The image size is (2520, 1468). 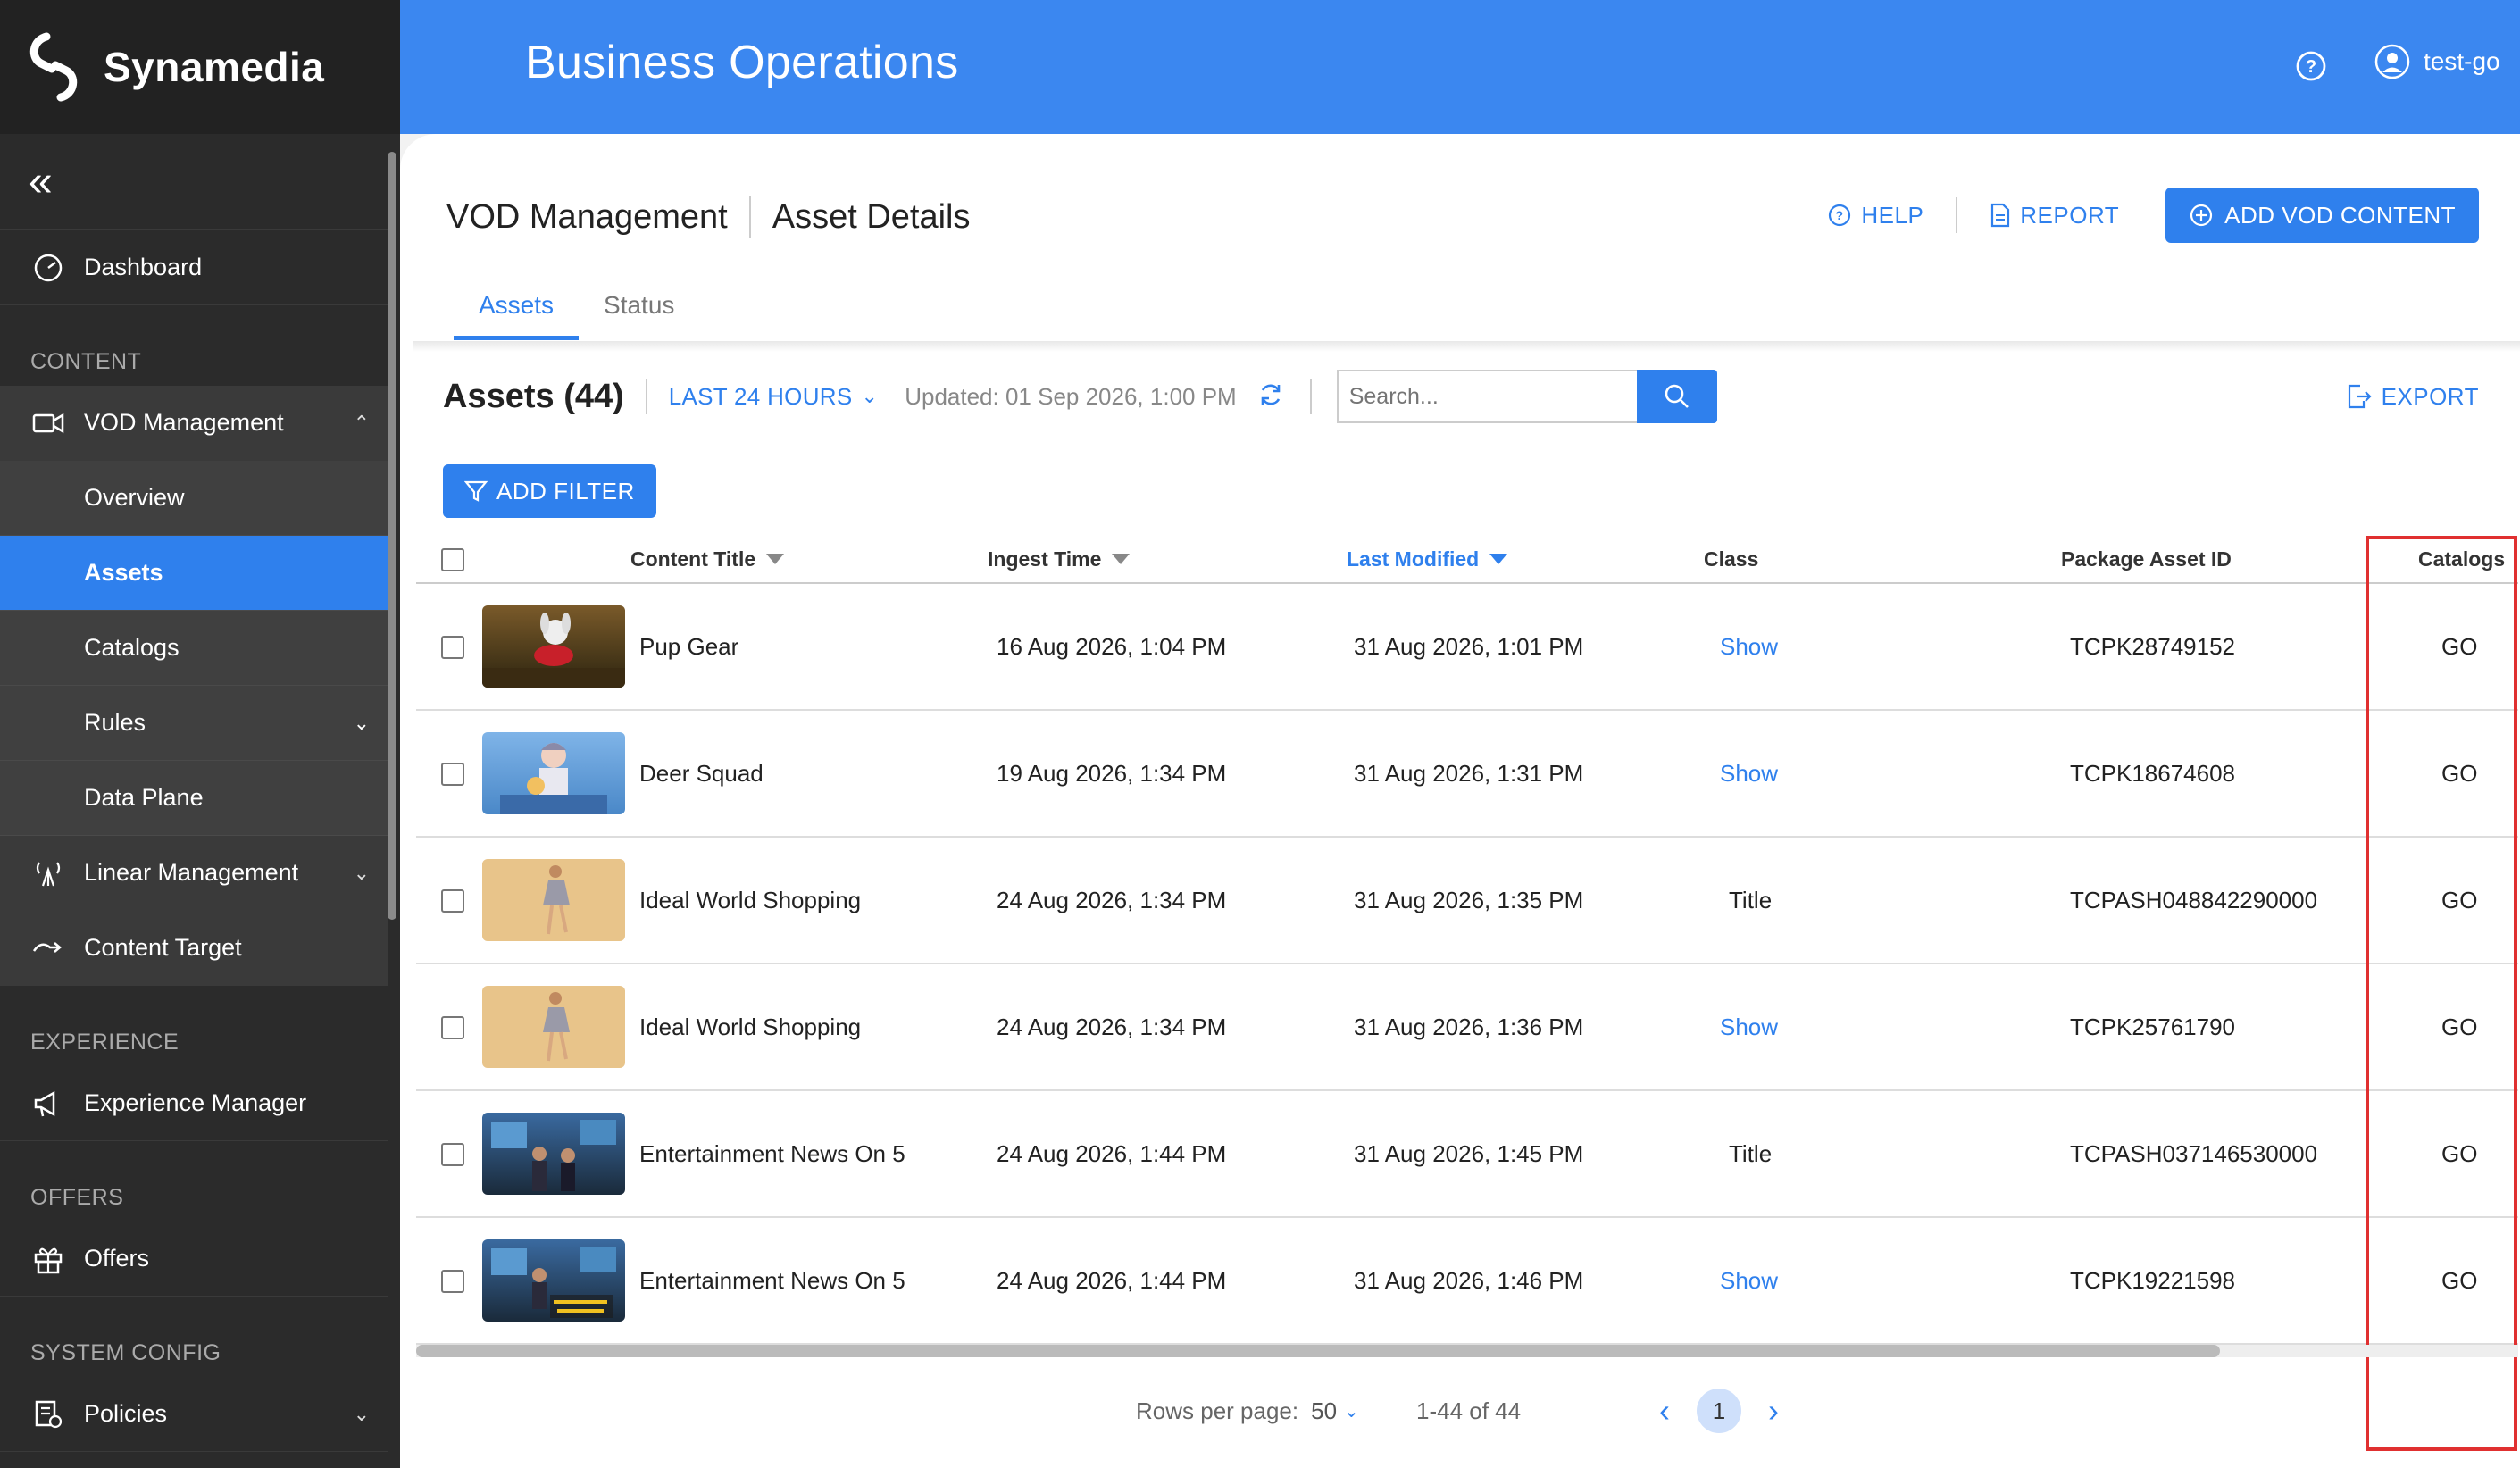 I want to click on sidebar-item-label: VOD Management, so click(x=184, y=422).